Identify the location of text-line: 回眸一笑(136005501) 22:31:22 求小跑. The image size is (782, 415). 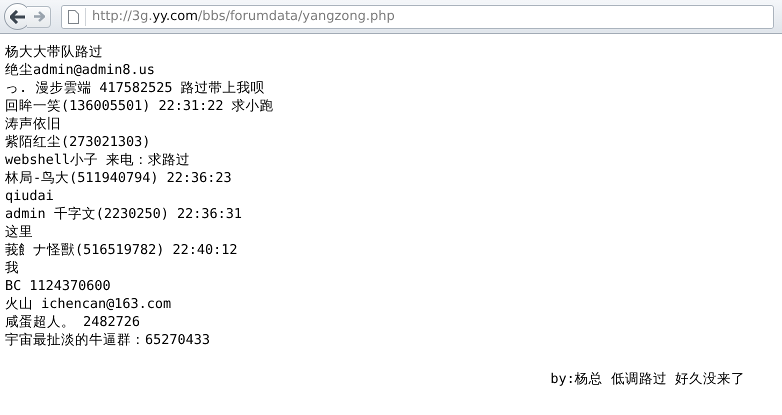
(140, 106).